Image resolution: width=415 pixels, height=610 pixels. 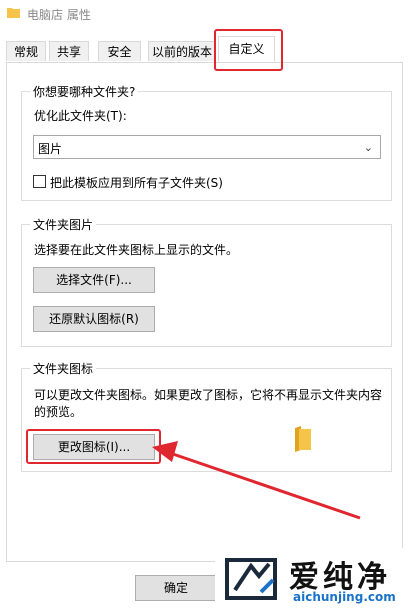 What do you see at coordinates (315, 579) in the screenshot?
I see `watermark: 爱纯净 aichunjing.com` at bounding box center [315, 579].